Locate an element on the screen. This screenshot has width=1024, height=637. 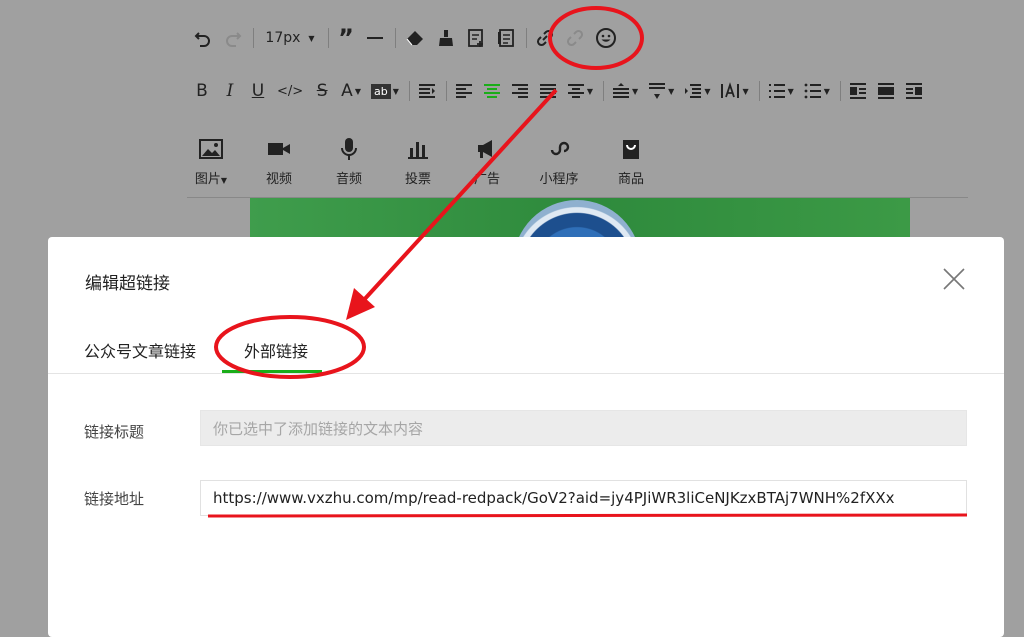
media-vote-button: 投票 is located at coordinates (418, 161).